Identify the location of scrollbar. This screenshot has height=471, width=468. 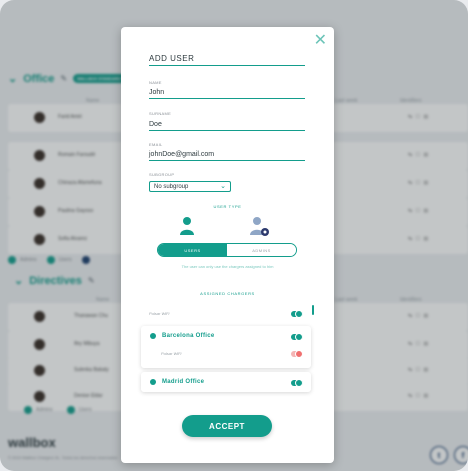
(313, 310).